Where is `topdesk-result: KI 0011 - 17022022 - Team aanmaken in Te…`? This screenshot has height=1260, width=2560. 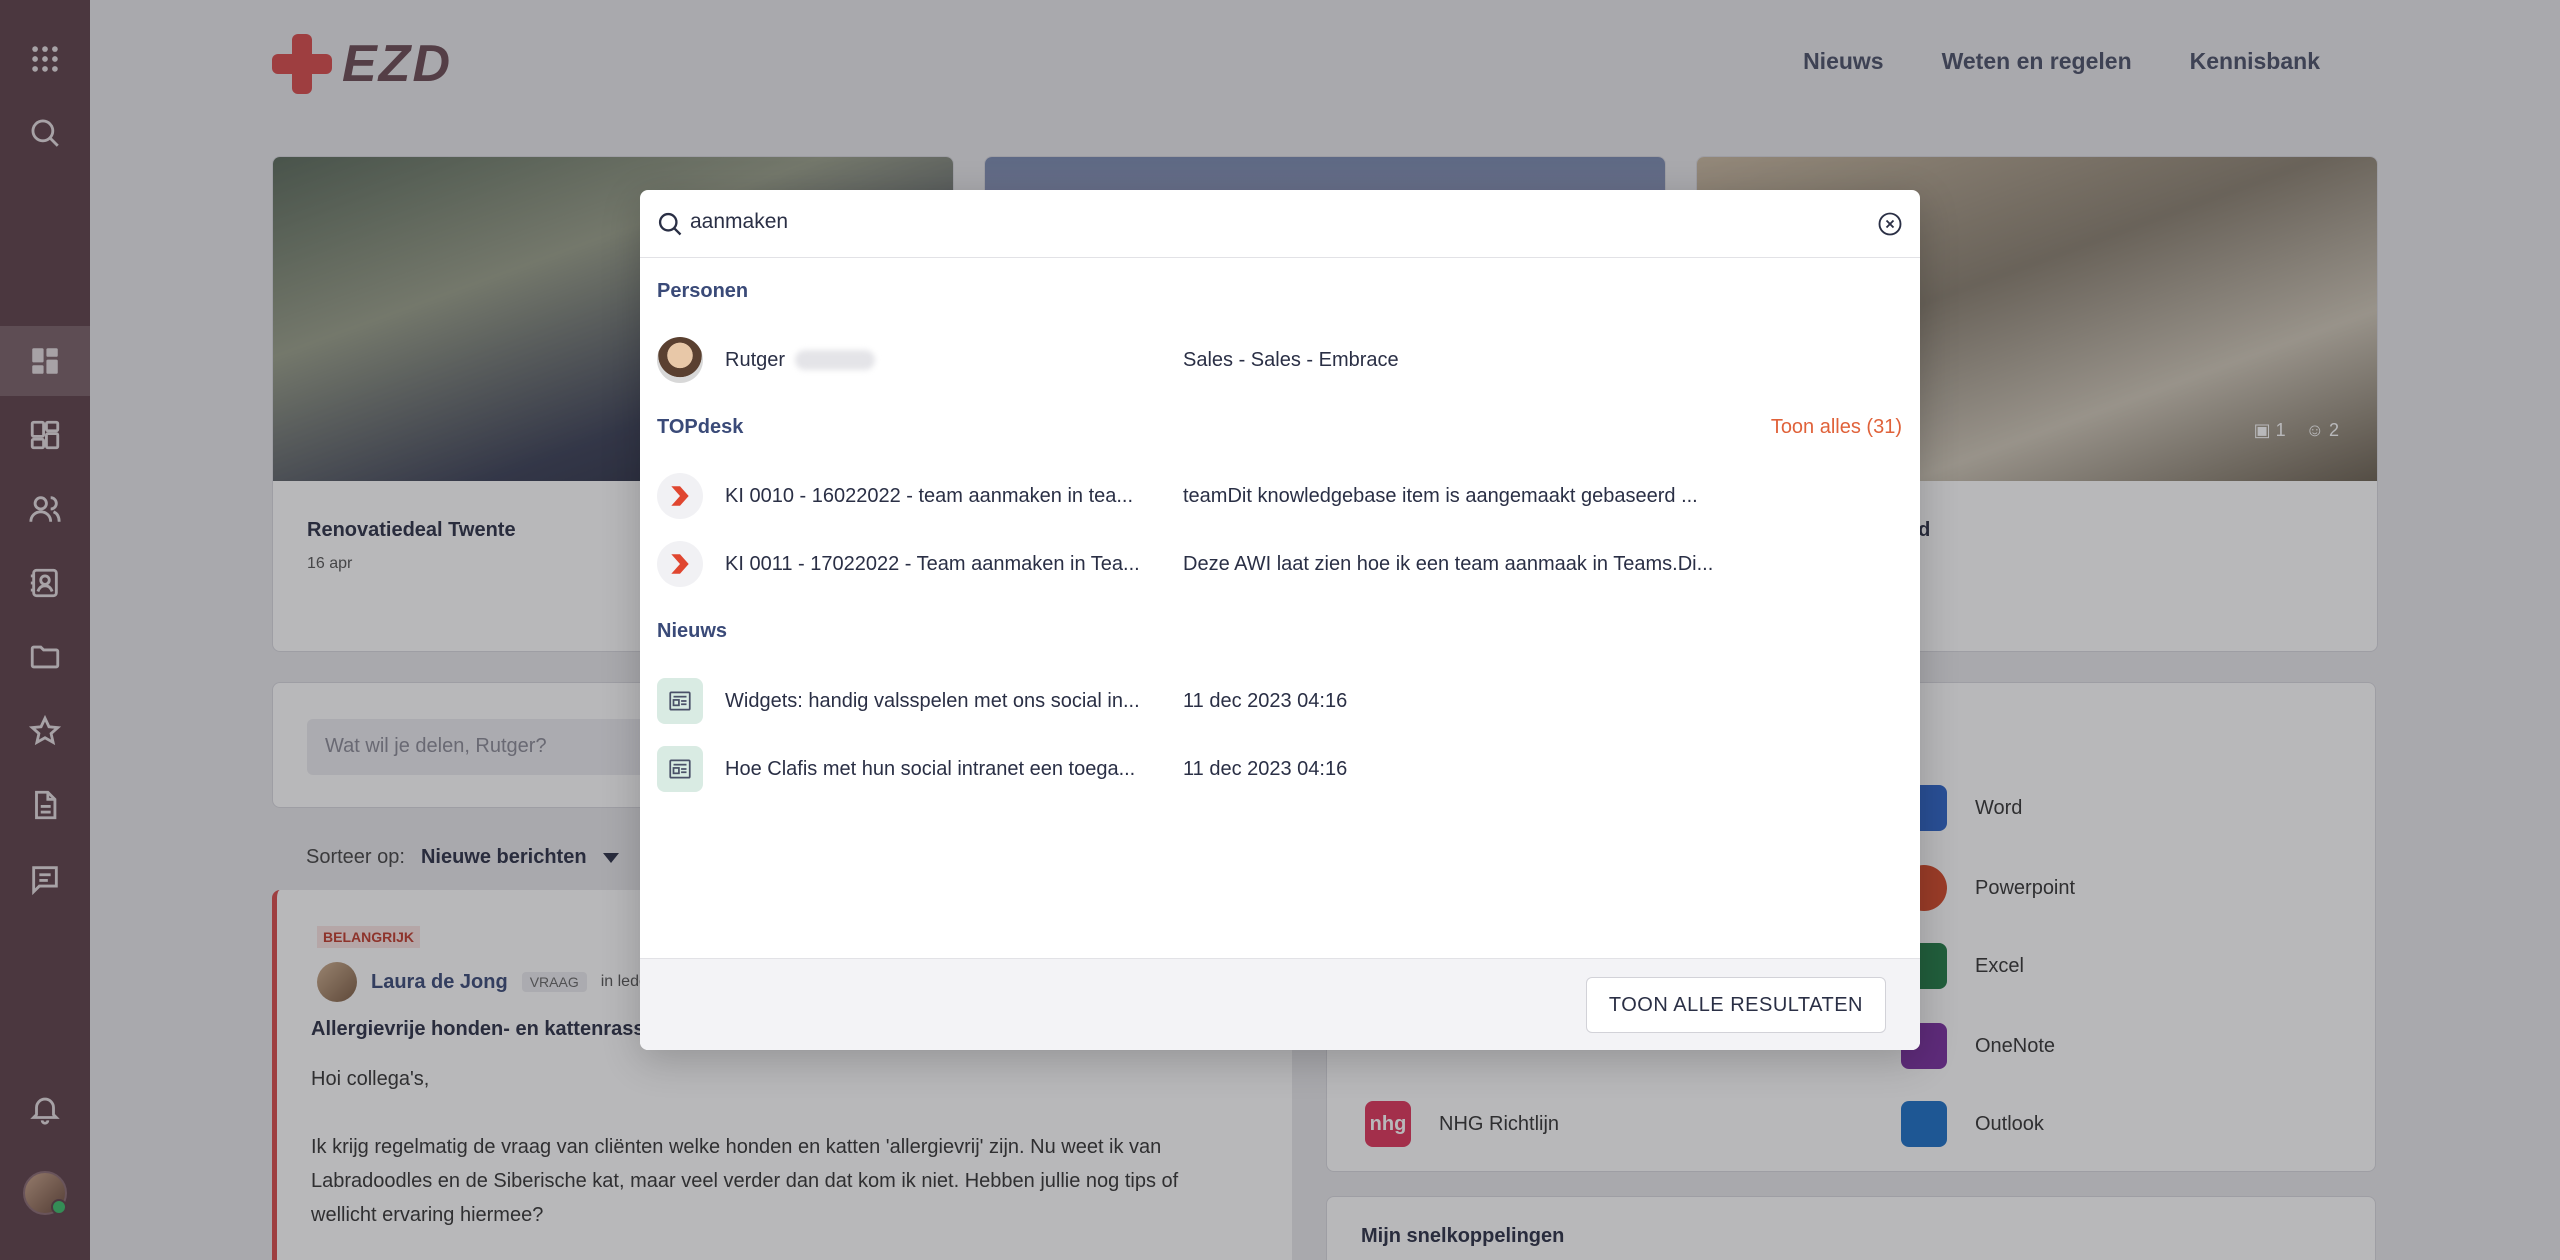 topdesk-result: KI 0011 - 17022022 - Team aanmaken in Te… is located at coordinates (1280, 564).